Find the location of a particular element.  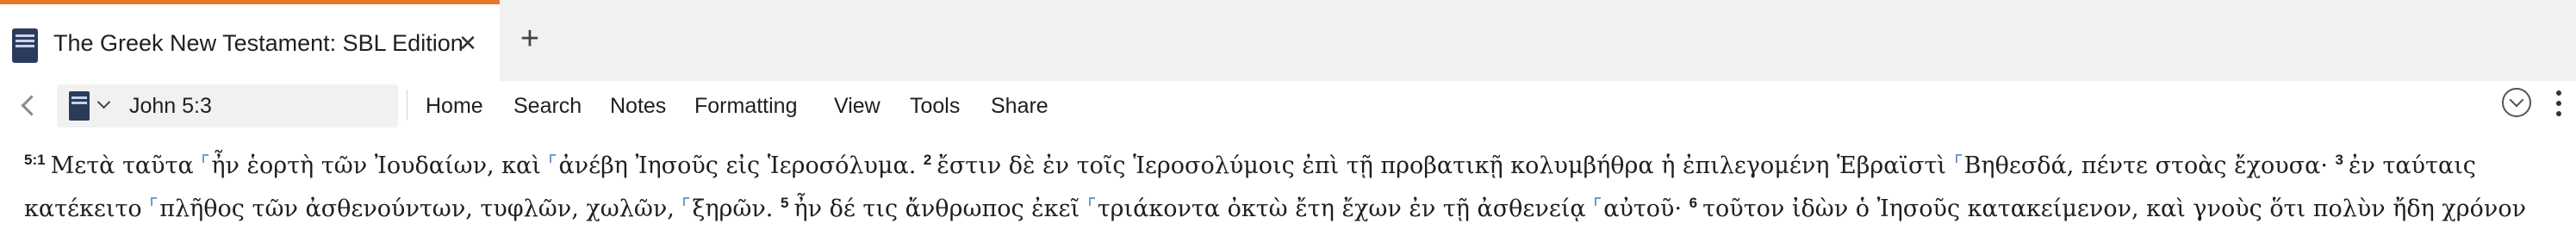

back-arrow-icon is located at coordinates (29, 105).